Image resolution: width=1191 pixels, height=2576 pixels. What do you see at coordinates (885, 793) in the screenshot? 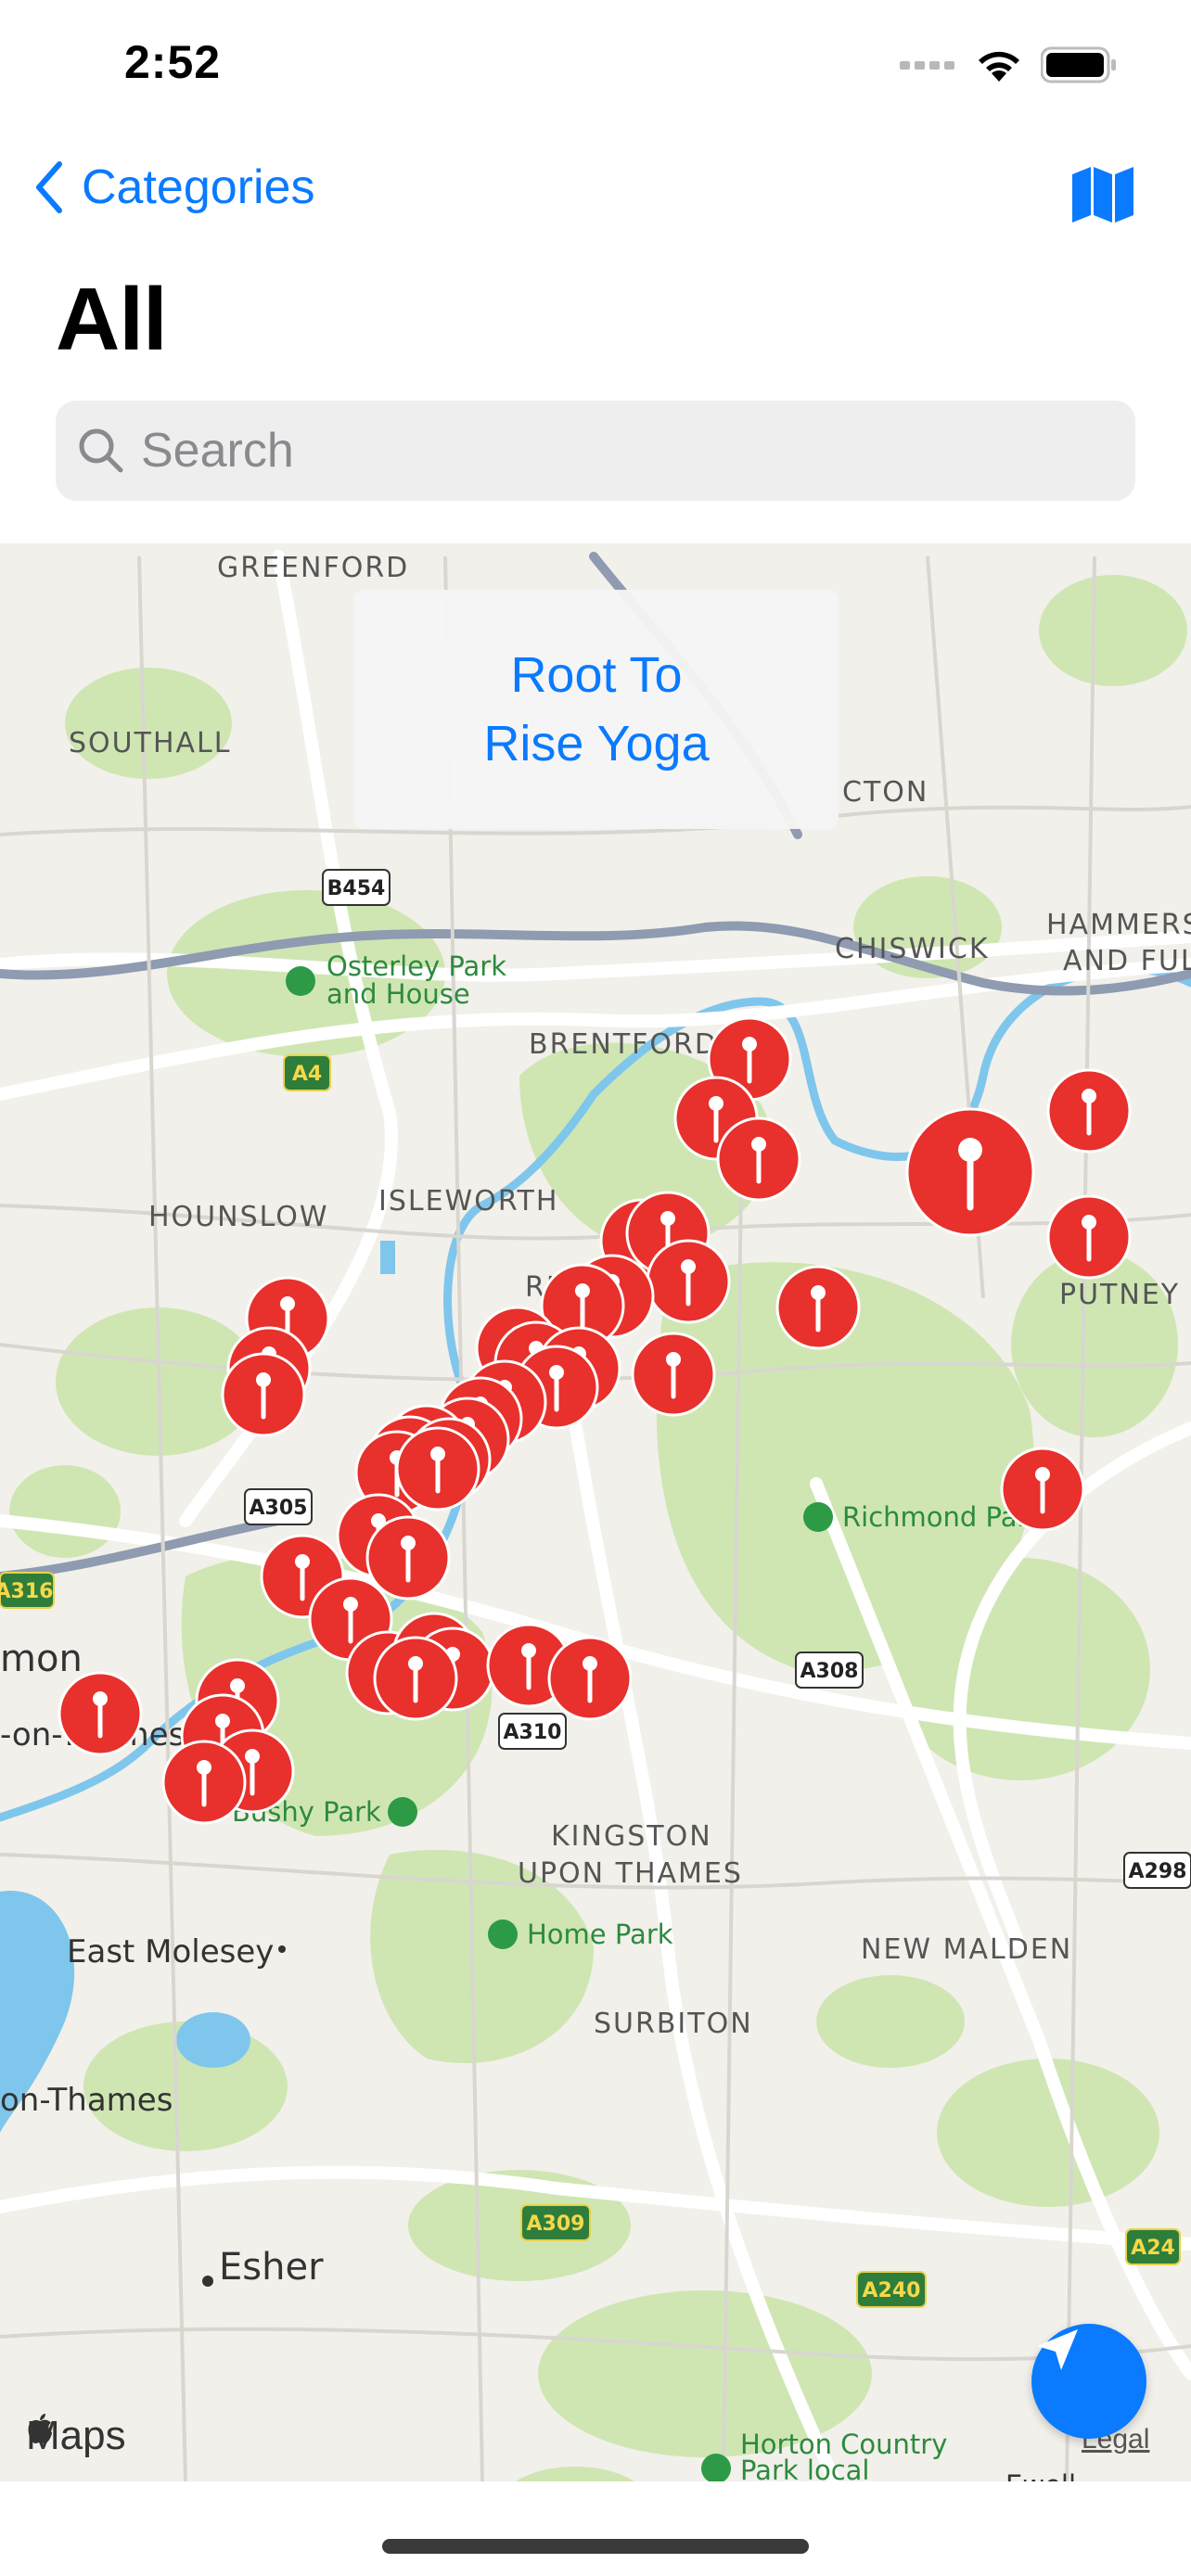
I see `map-label: CTON` at bounding box center [885, 793].